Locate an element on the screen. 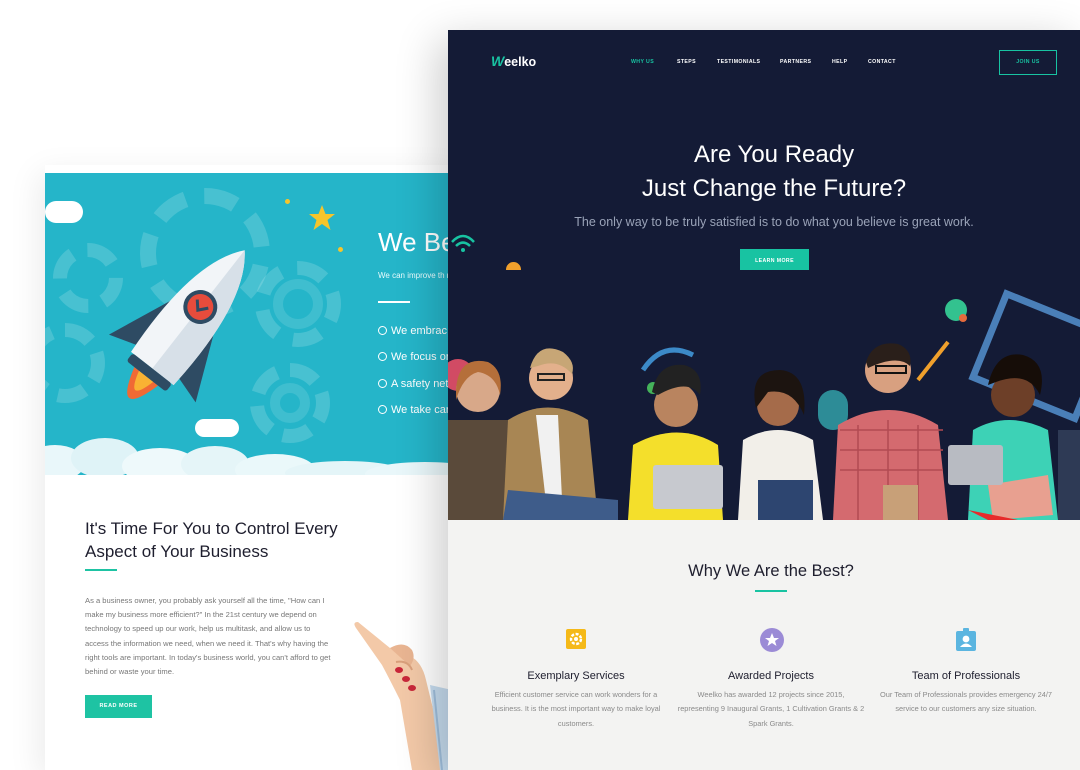 The width and height of the screenshot is (1080, 770). back-feature-item: We take car is located at coordinates (414, 410).